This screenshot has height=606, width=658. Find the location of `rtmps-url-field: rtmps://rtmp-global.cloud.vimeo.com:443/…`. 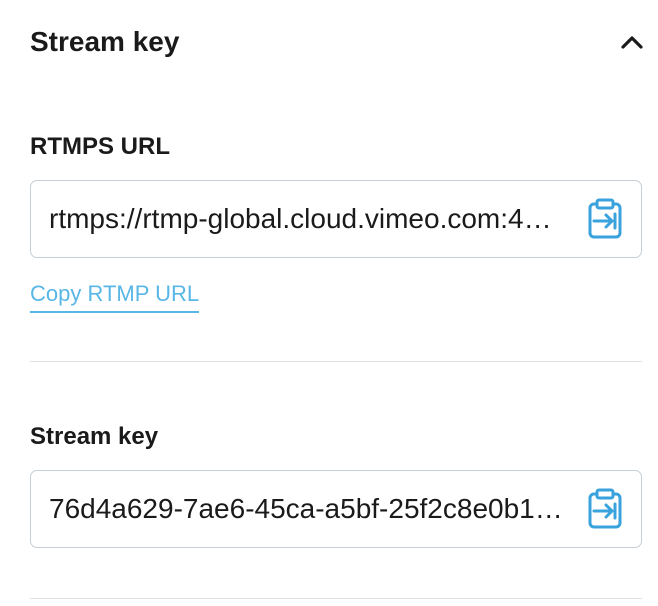

rtmps-url-field: rtmps://rtmp-global.cloud.vimeo.com:443/… is located at coordinates (336, 219).